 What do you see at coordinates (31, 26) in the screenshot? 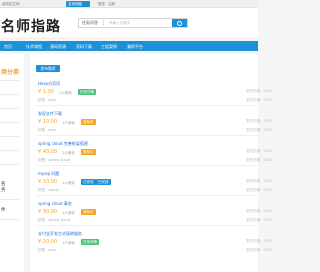
I see `site-logo: 名师指路` at bounding box center [31, 26].